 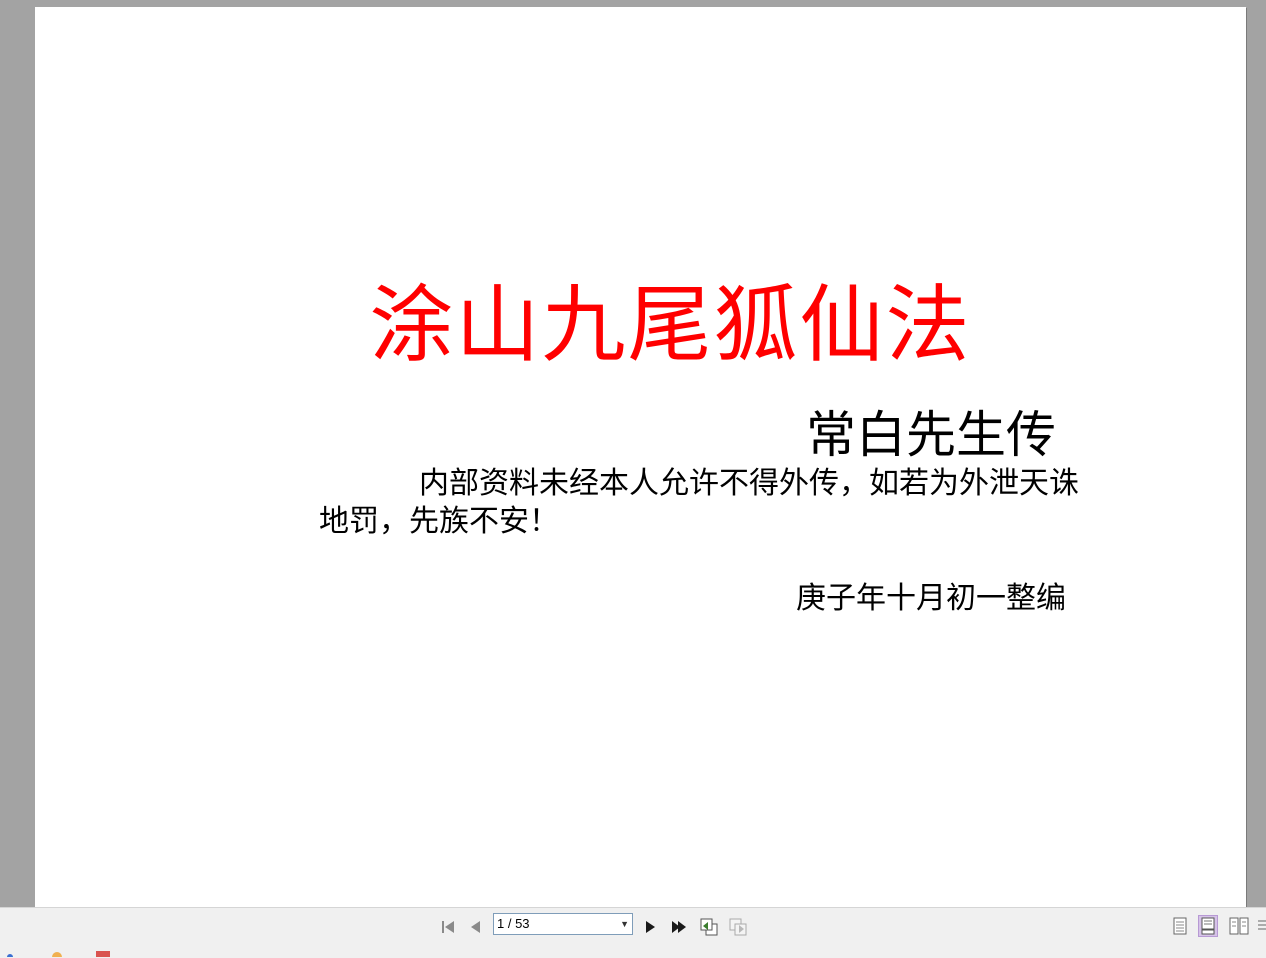 What do you see at coordinates (699, 502) in the screenshot?
I see `document-notice: 内部资料未经本人允许不得外传，如若为外泄天诛地罚，先族不安！` at bounding box center [699, 502].